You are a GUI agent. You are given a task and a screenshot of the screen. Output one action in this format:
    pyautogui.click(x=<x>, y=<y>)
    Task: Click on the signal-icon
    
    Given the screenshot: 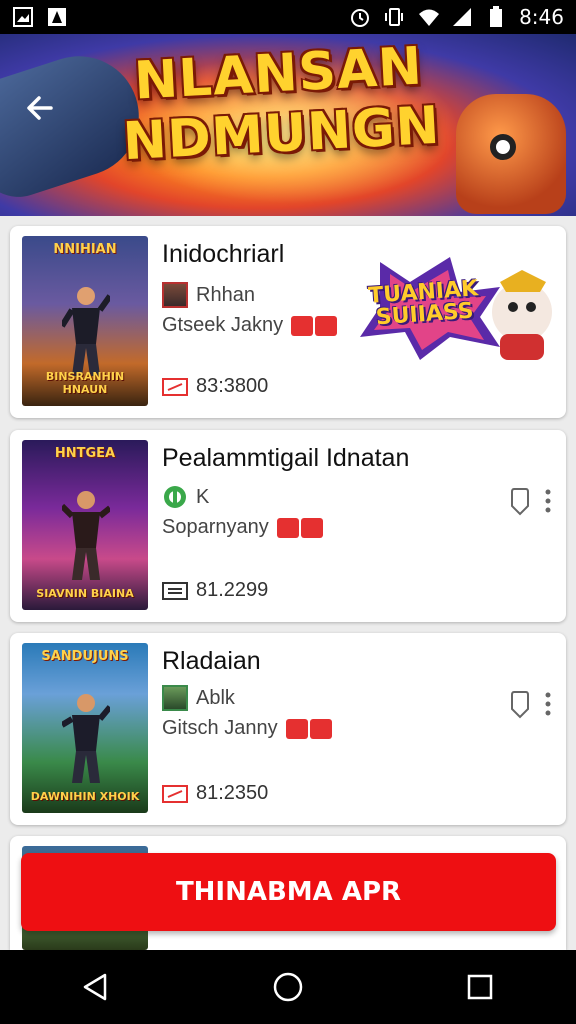 What is the action you would take?
    pyautogui.click(x=462, y=17)
    